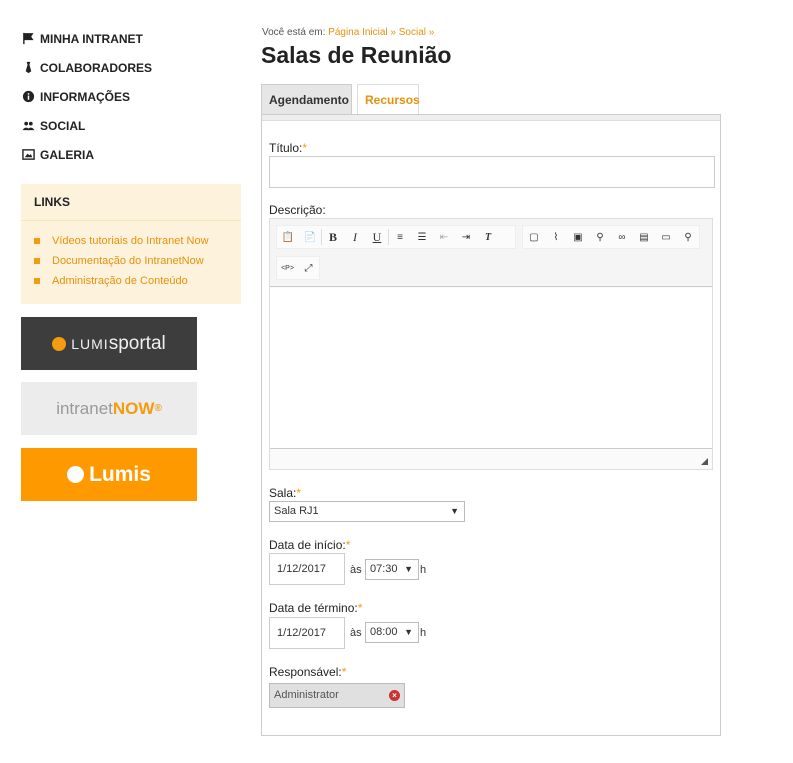 Image resolution: width=793 pixels, height=763 pixels. What do you see at coordinates (491, 368) in the screenshot?
I see `editor-content-area` at bounding box center [491, 368].